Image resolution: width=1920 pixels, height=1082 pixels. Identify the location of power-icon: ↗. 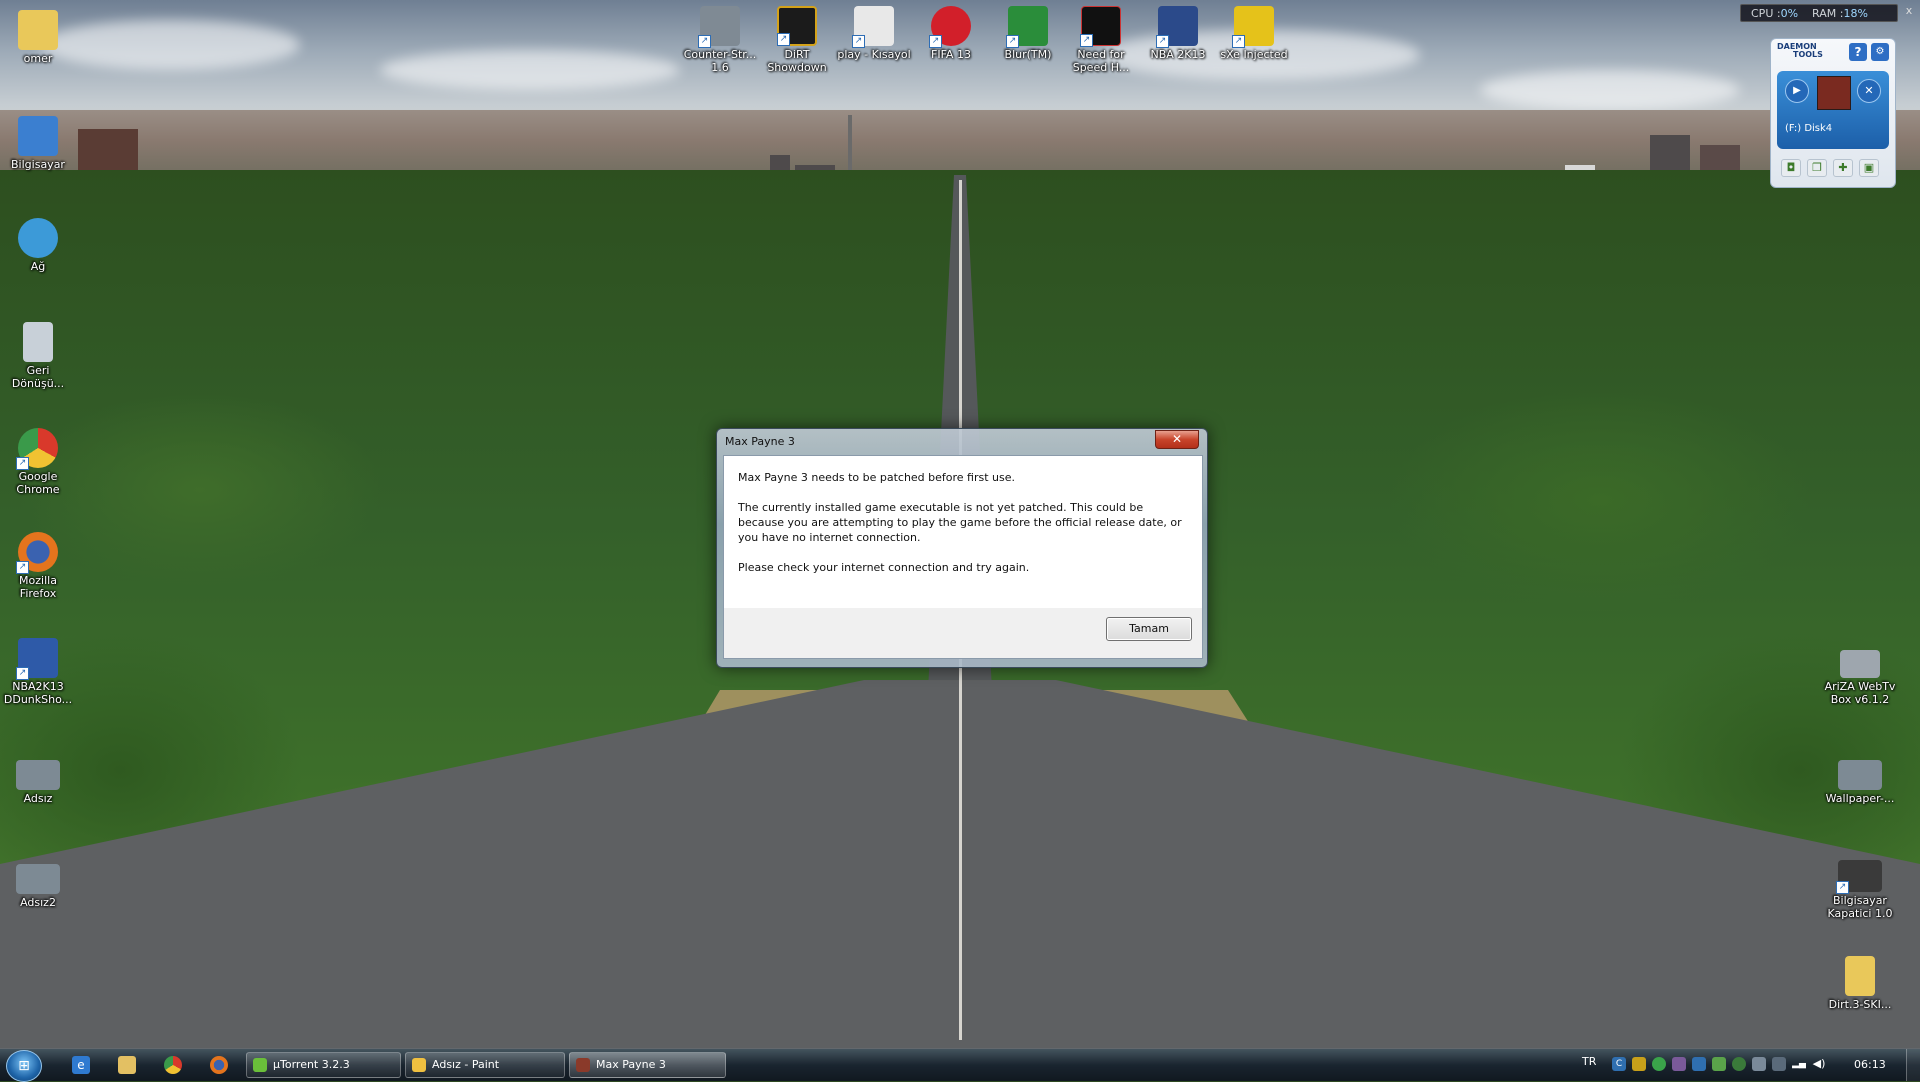
(1859, 877).